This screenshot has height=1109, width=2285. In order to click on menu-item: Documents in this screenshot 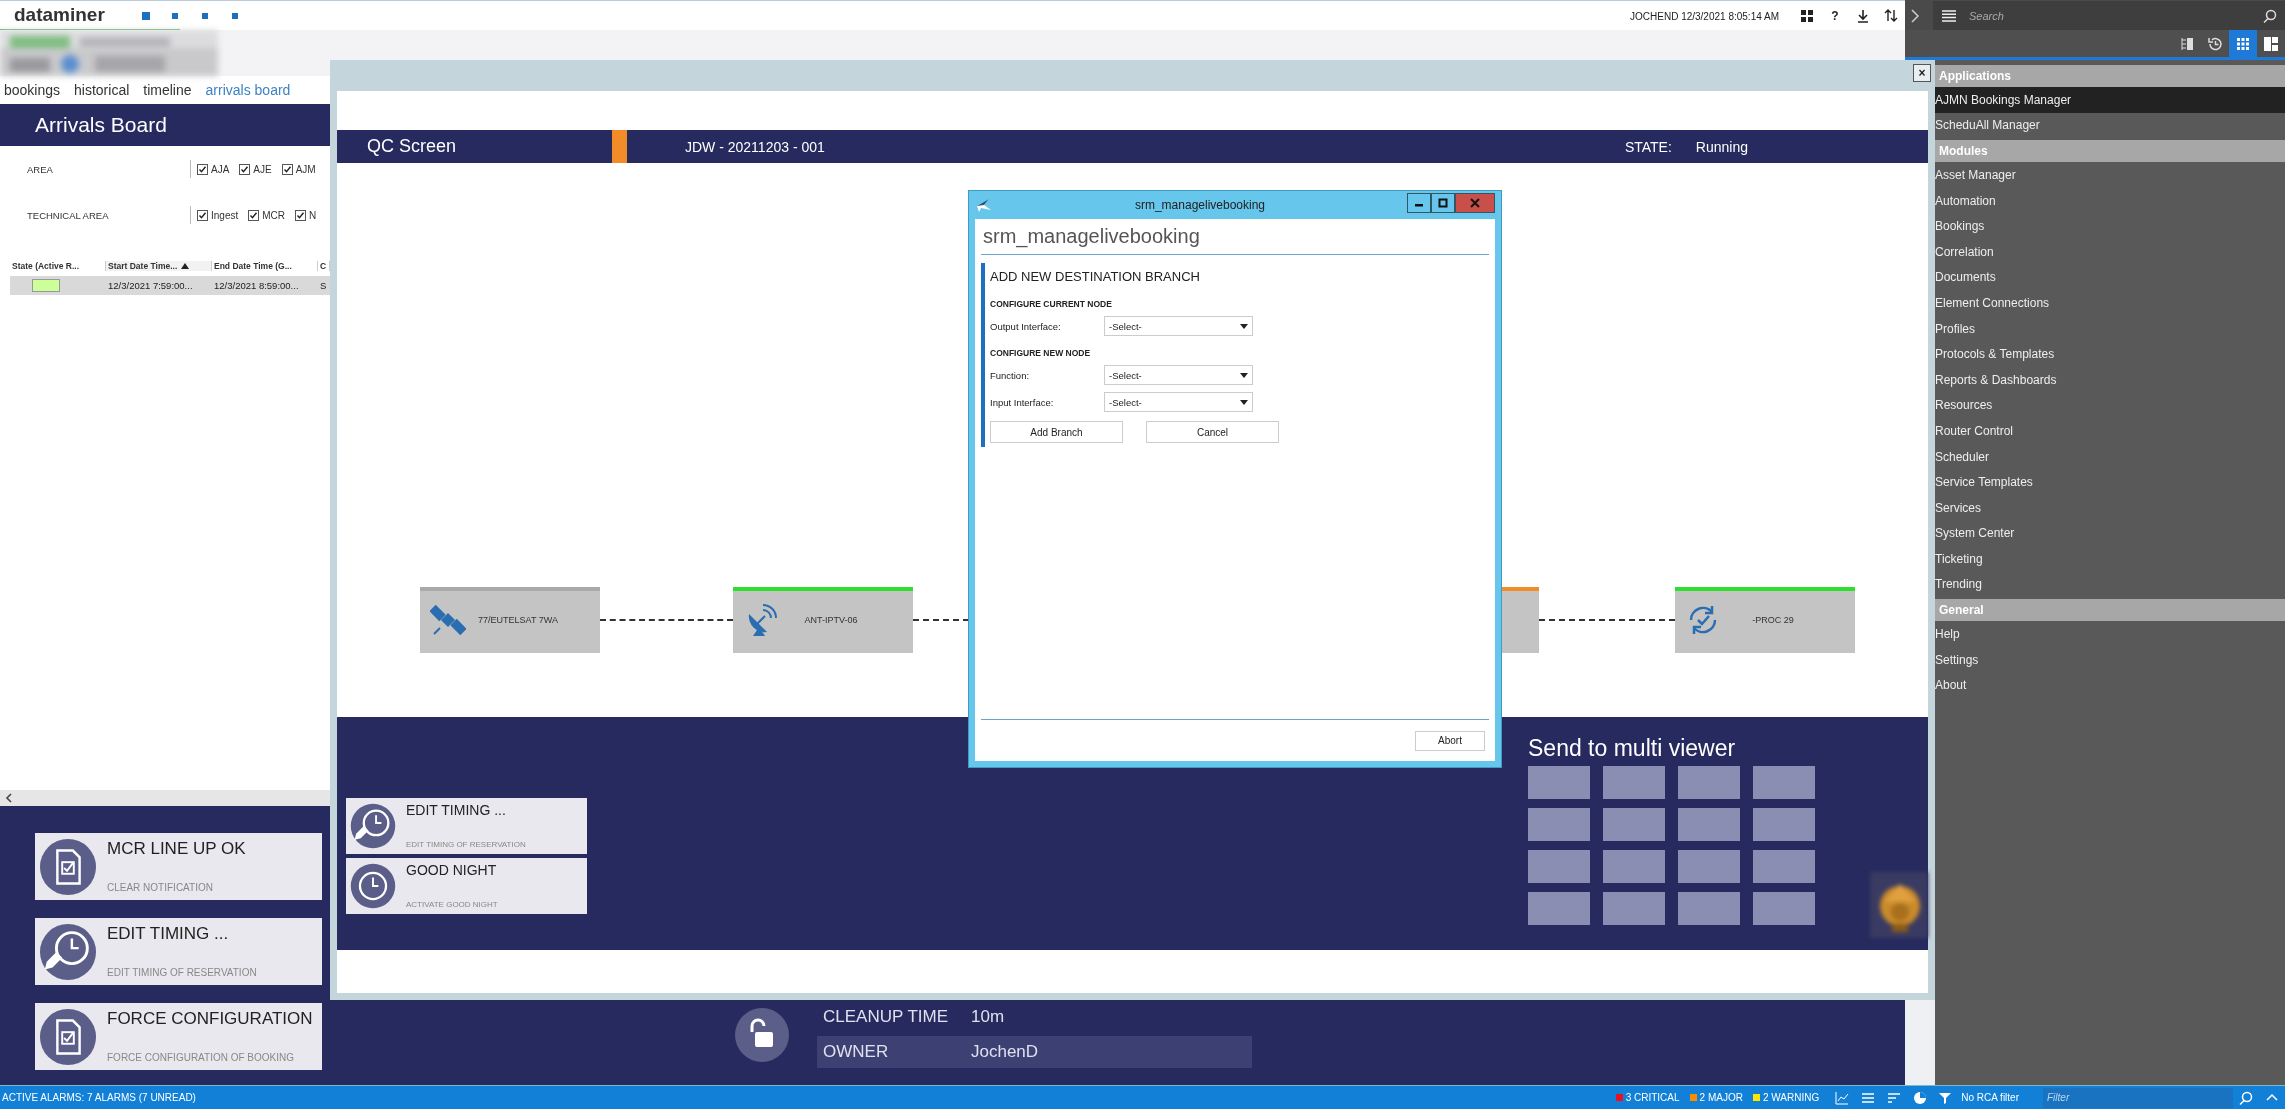, I will do `click(2110, 277)`.